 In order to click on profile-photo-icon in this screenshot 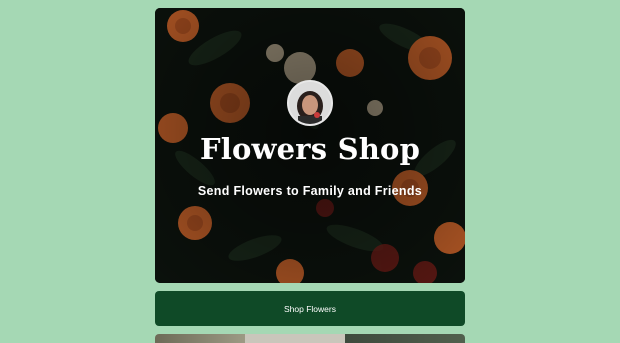, I will do `click(310, 103)`.